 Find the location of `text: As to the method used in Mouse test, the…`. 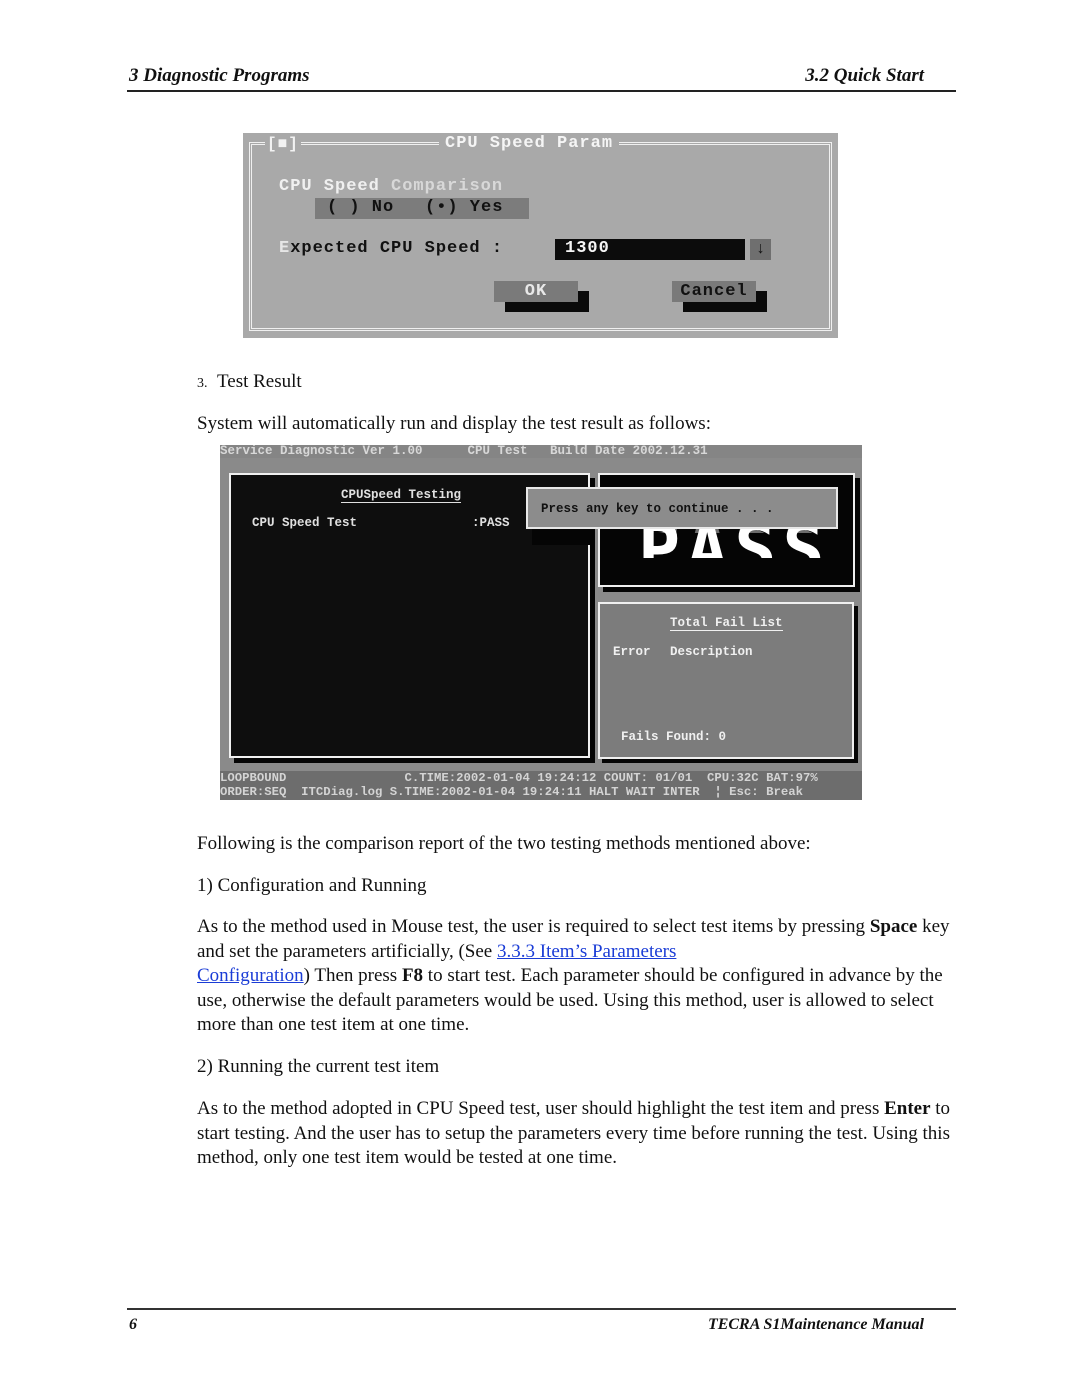

text: As to the method used in Mouse test, the… is located at coordinates (533, 926).